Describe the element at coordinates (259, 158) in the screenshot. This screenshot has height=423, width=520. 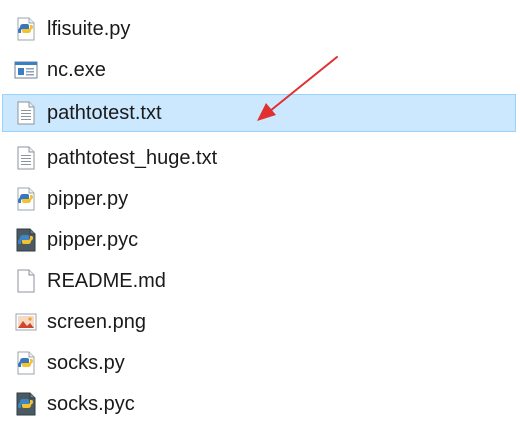
I see `file-item-pathtotest-huge-txt: pathtotest_huge.txt` at that location.